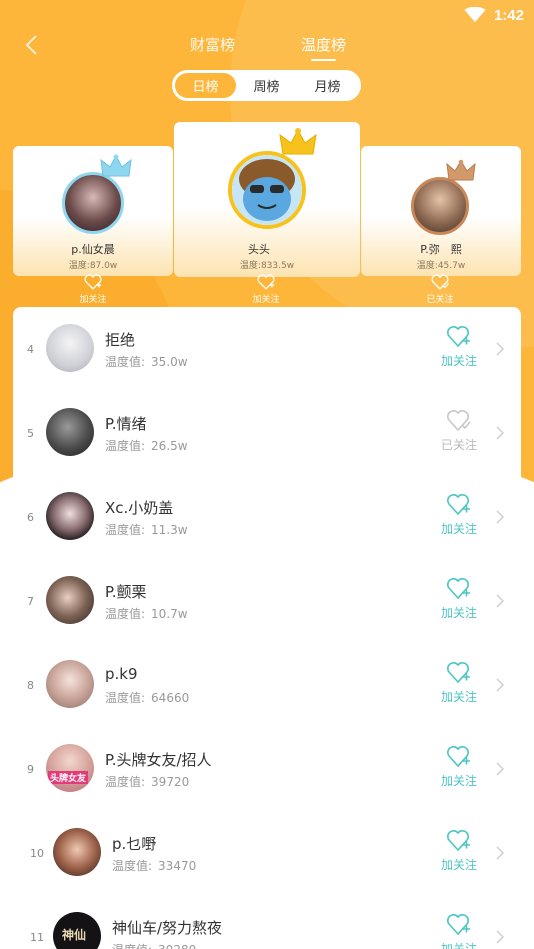  I want to click on user-name: P.颤栗, so click(126, 592).